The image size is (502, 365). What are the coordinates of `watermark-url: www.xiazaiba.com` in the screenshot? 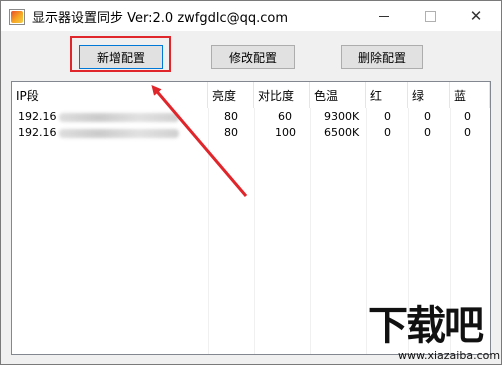 It's located at (449, 355).